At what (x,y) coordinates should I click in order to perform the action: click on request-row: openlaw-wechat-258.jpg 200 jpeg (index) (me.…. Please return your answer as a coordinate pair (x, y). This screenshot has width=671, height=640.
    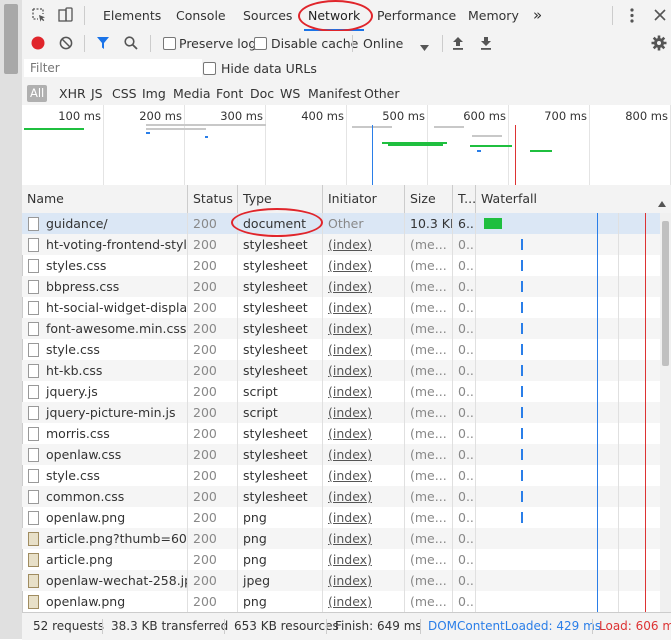
    Looking at the image, I should click on (346, 580).